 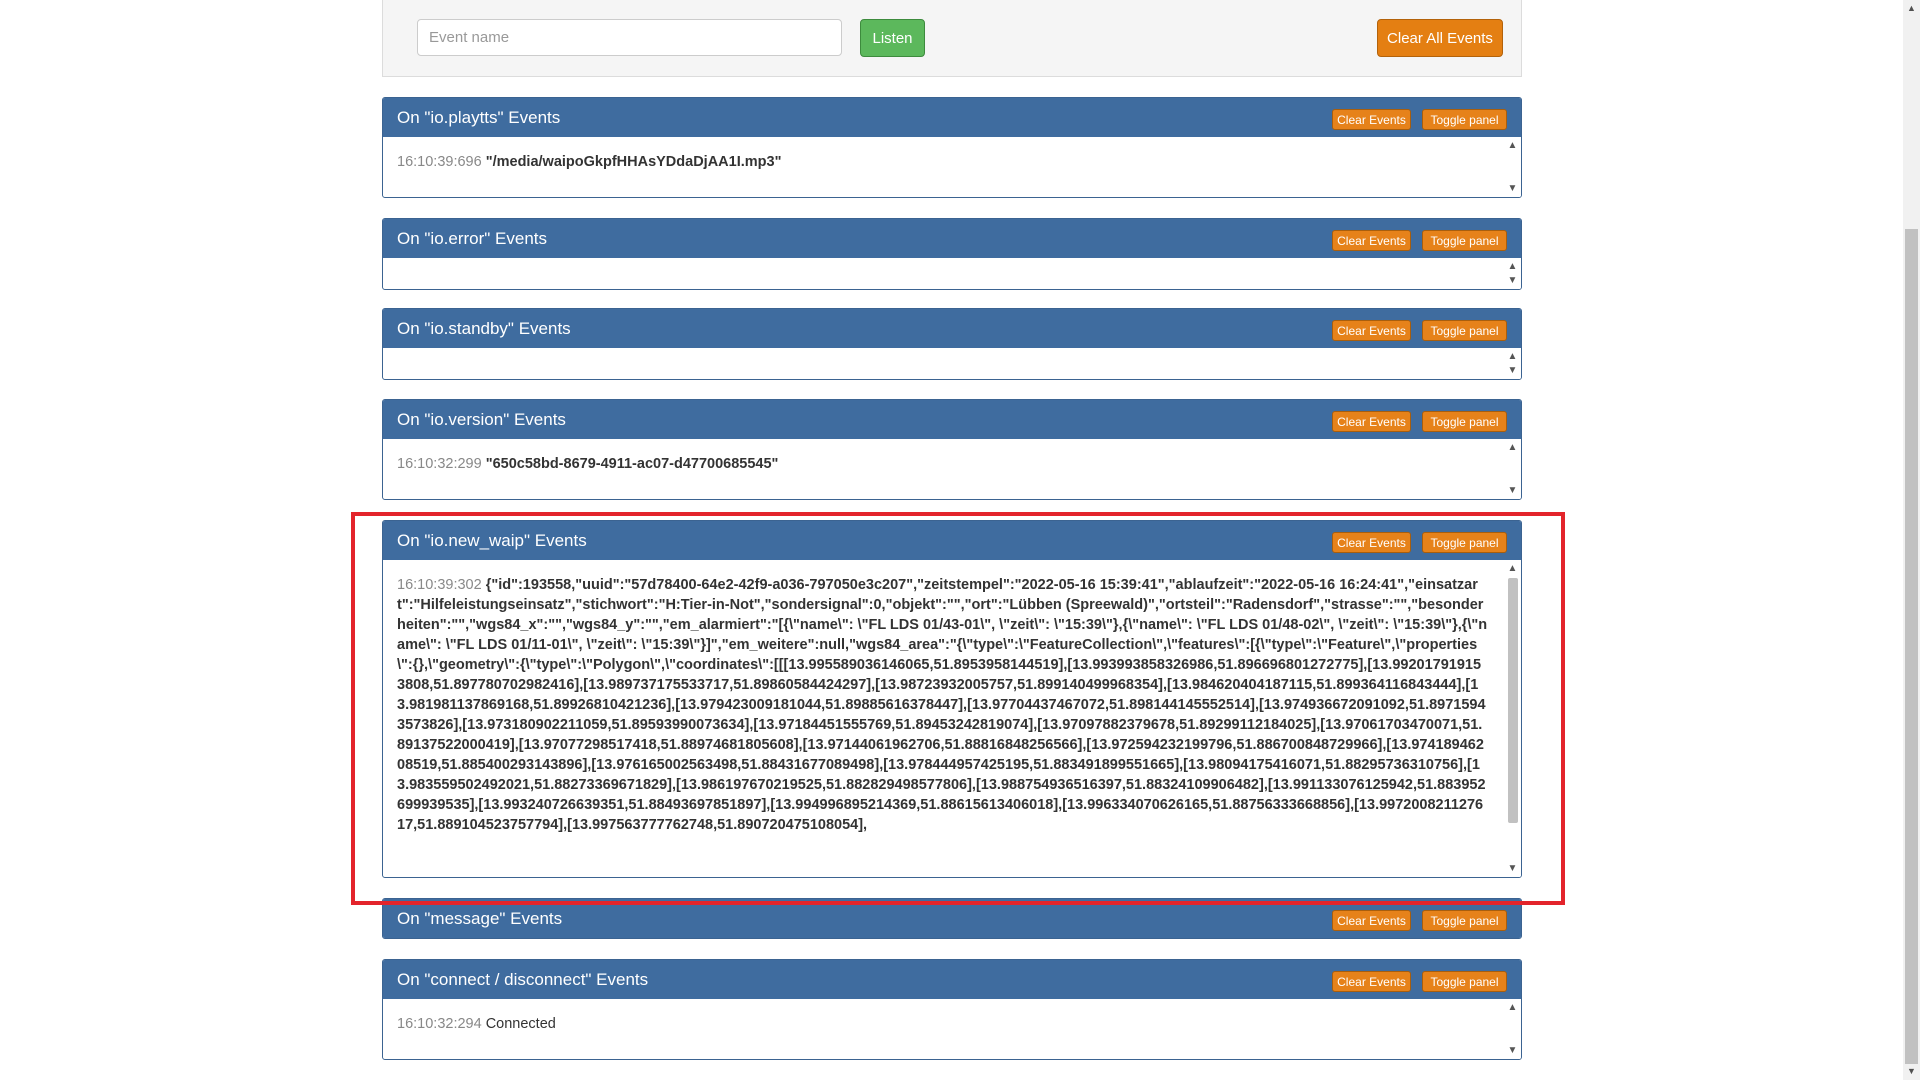 I want to click on panel-title: On "io.version" Events, so click(x=481, y=419).